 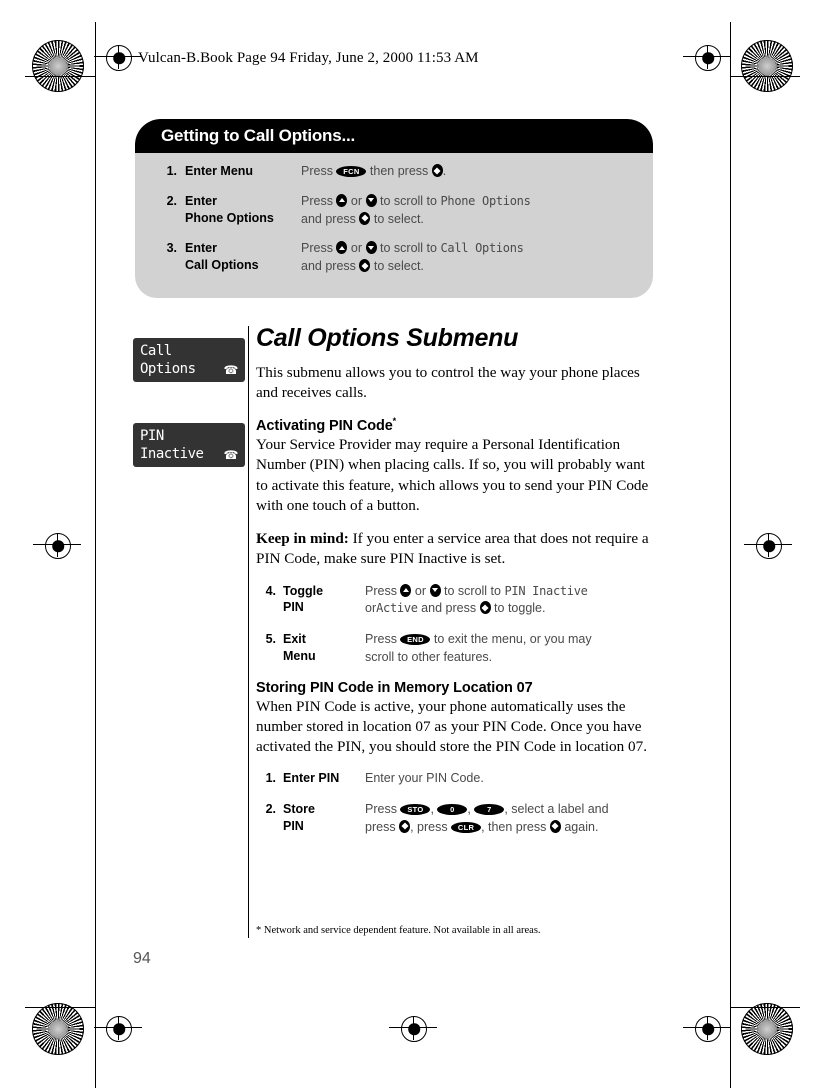 I want to click on lcd-line-2: Inactive, so click(x=172, y=454).